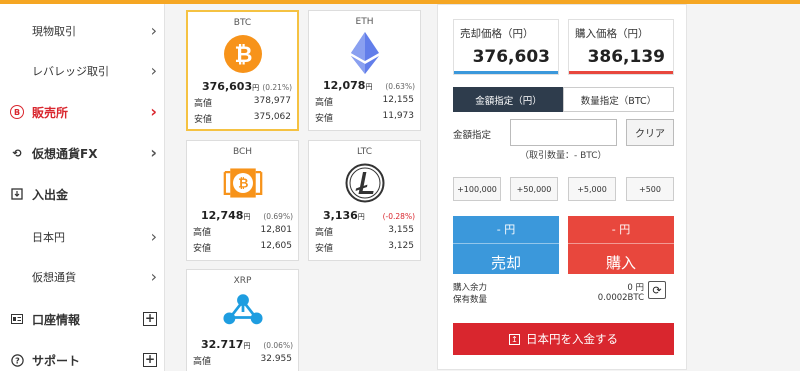 The width and height of the screenshot is (800, 371). I want to click on deposit-jpy-button: ↥ 日本円を入金する, so click(563, 339).